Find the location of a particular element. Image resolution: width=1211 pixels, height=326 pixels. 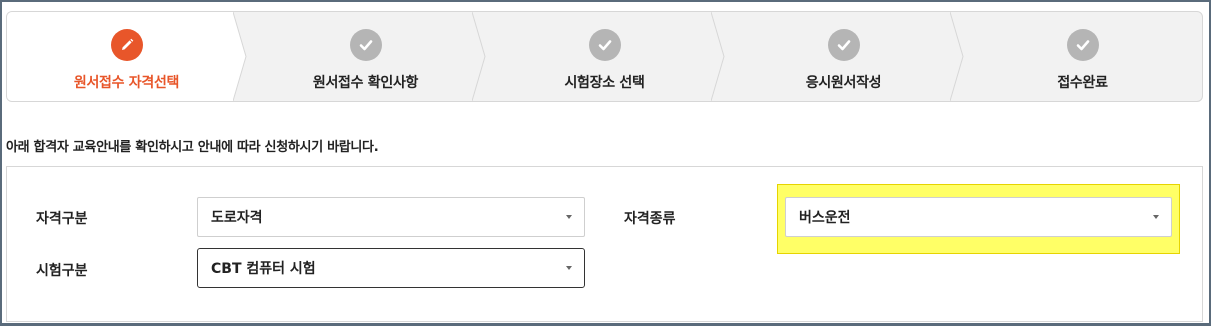

step-1-badge is located at coordinates (126, 45).